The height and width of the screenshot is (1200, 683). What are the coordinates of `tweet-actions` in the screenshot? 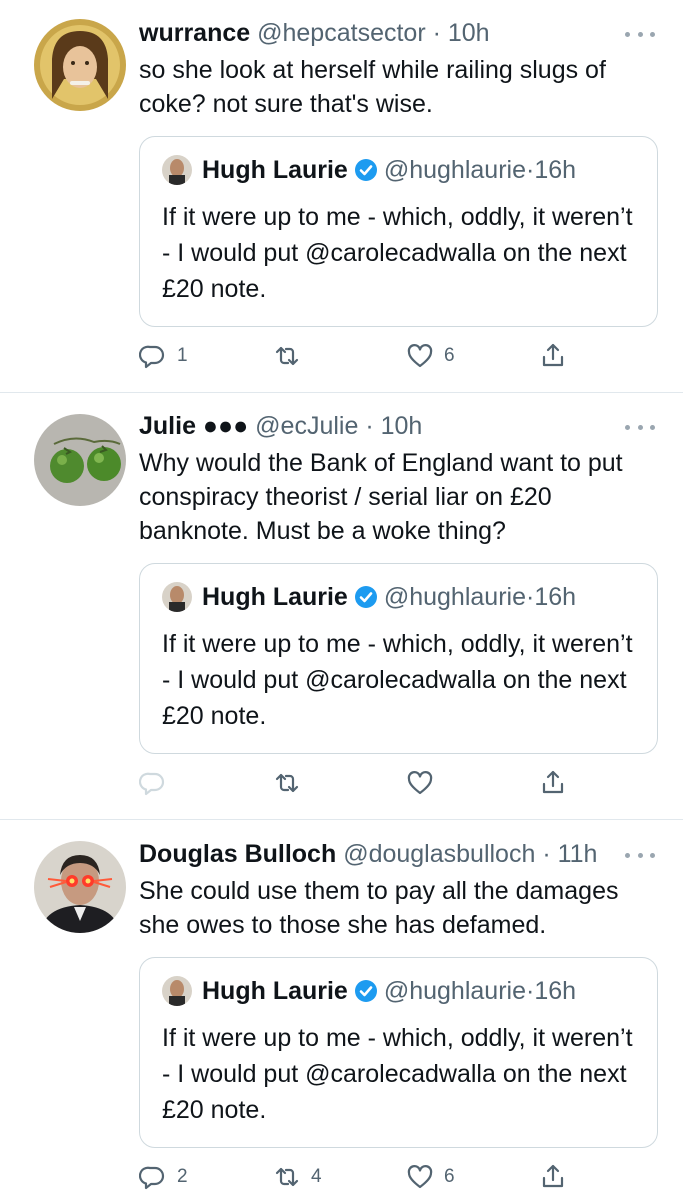 It's located at (359, 783).